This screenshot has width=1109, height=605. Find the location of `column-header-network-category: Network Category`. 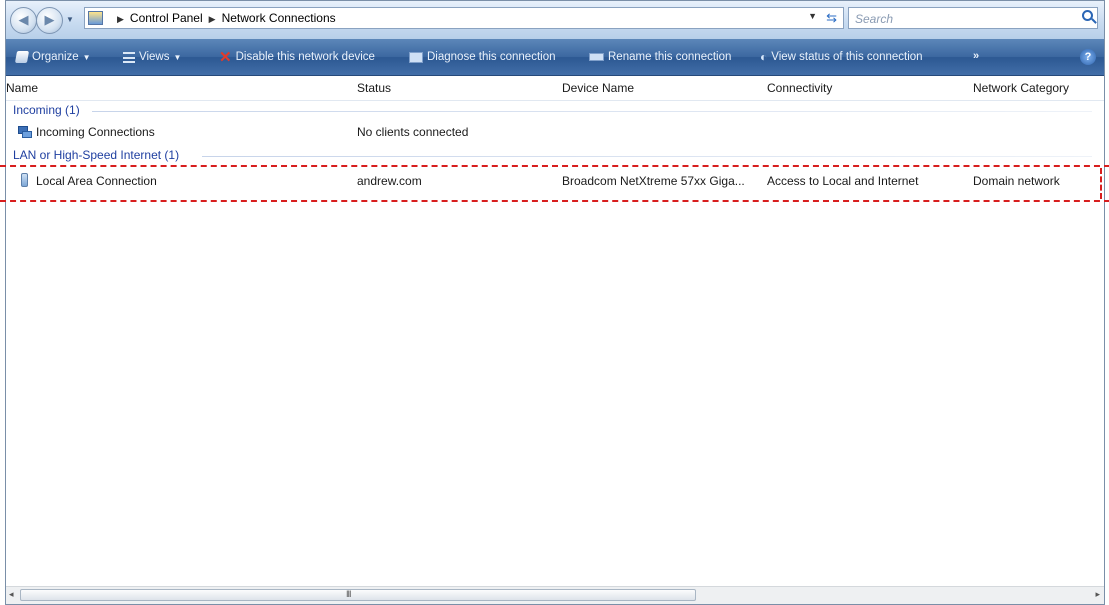

column-header-network-category: Network Category is located at coordinates (1021, 88).